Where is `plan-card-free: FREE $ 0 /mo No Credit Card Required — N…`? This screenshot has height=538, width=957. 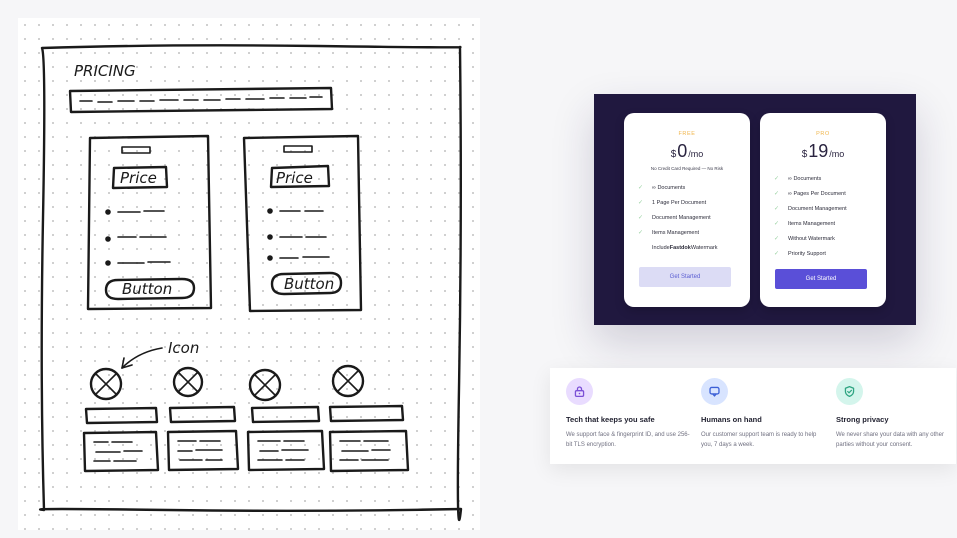
plan-card-free: FREE $ 0 /mo No Credit Card Required — N… is located at coordinates (687, 210).